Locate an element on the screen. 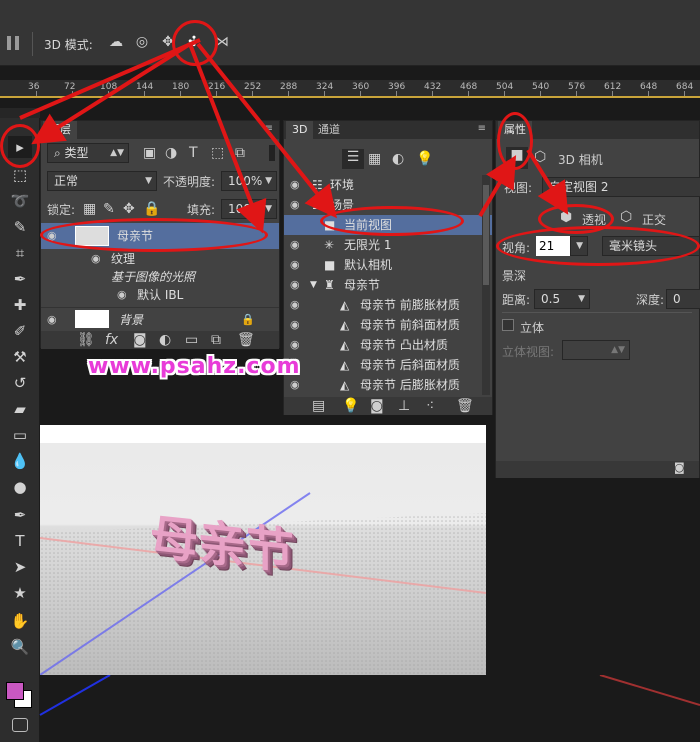 This screenshot has width=700, height=742. lock-transparent-icon: ▦ is located at coordinates (89, 209).